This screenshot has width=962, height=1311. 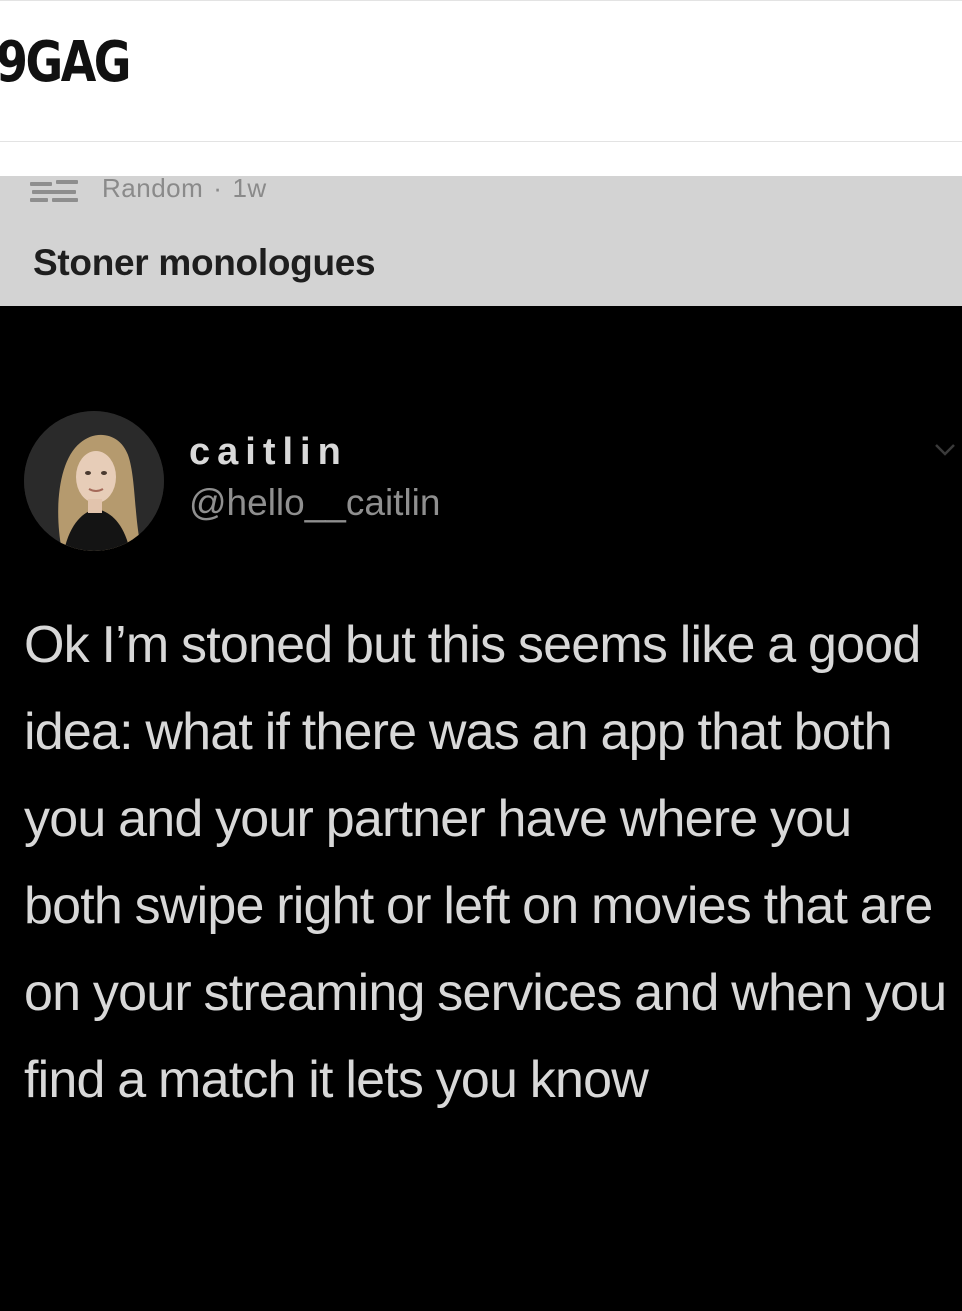 What do you see at coordinates (945, 449) in the screenshot?
I see `chevron-down-icon` at bounding box center [945, 449].